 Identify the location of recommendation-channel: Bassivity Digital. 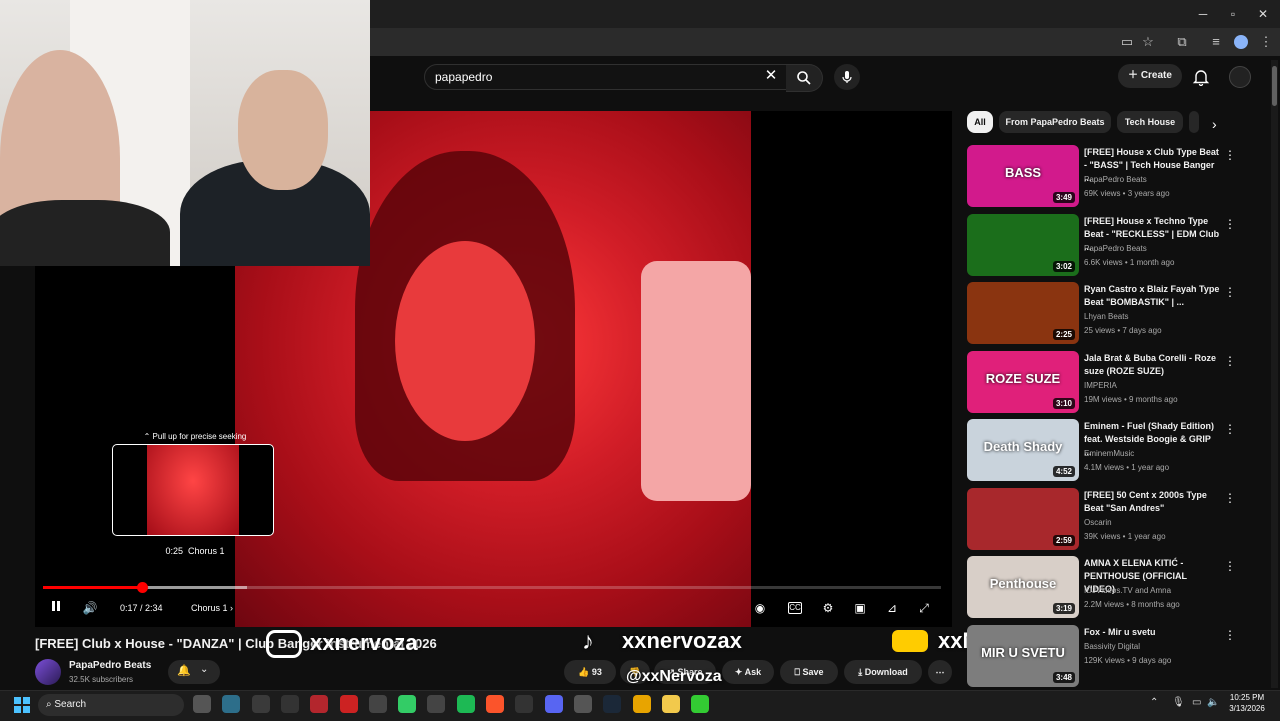
(1154, 646).